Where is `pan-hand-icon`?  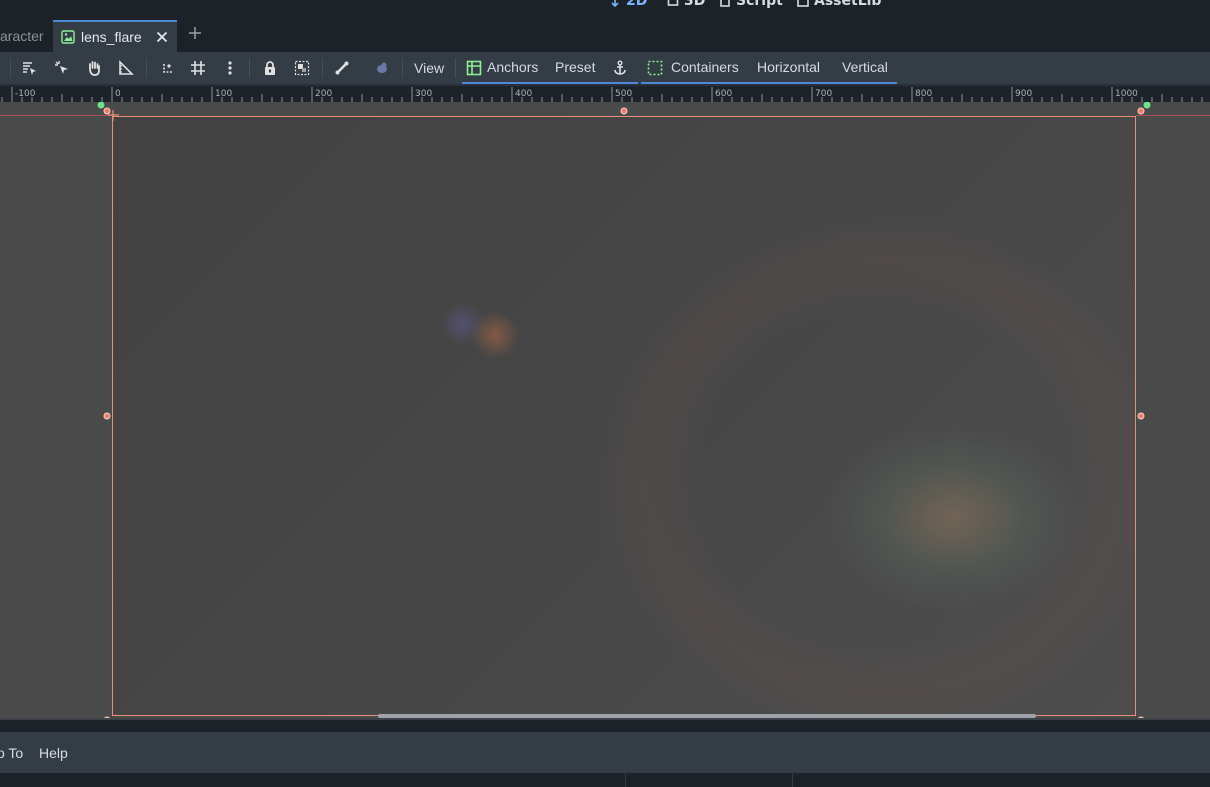
pan-hand-icon is located at coordinates (94, 68).